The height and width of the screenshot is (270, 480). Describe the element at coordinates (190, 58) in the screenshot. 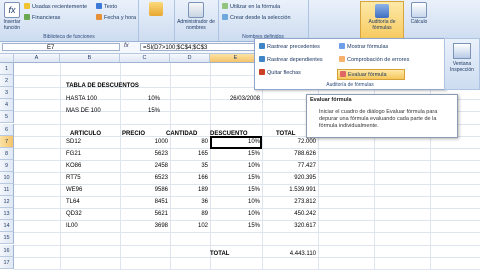

I see `col-header-d: D` at that location.